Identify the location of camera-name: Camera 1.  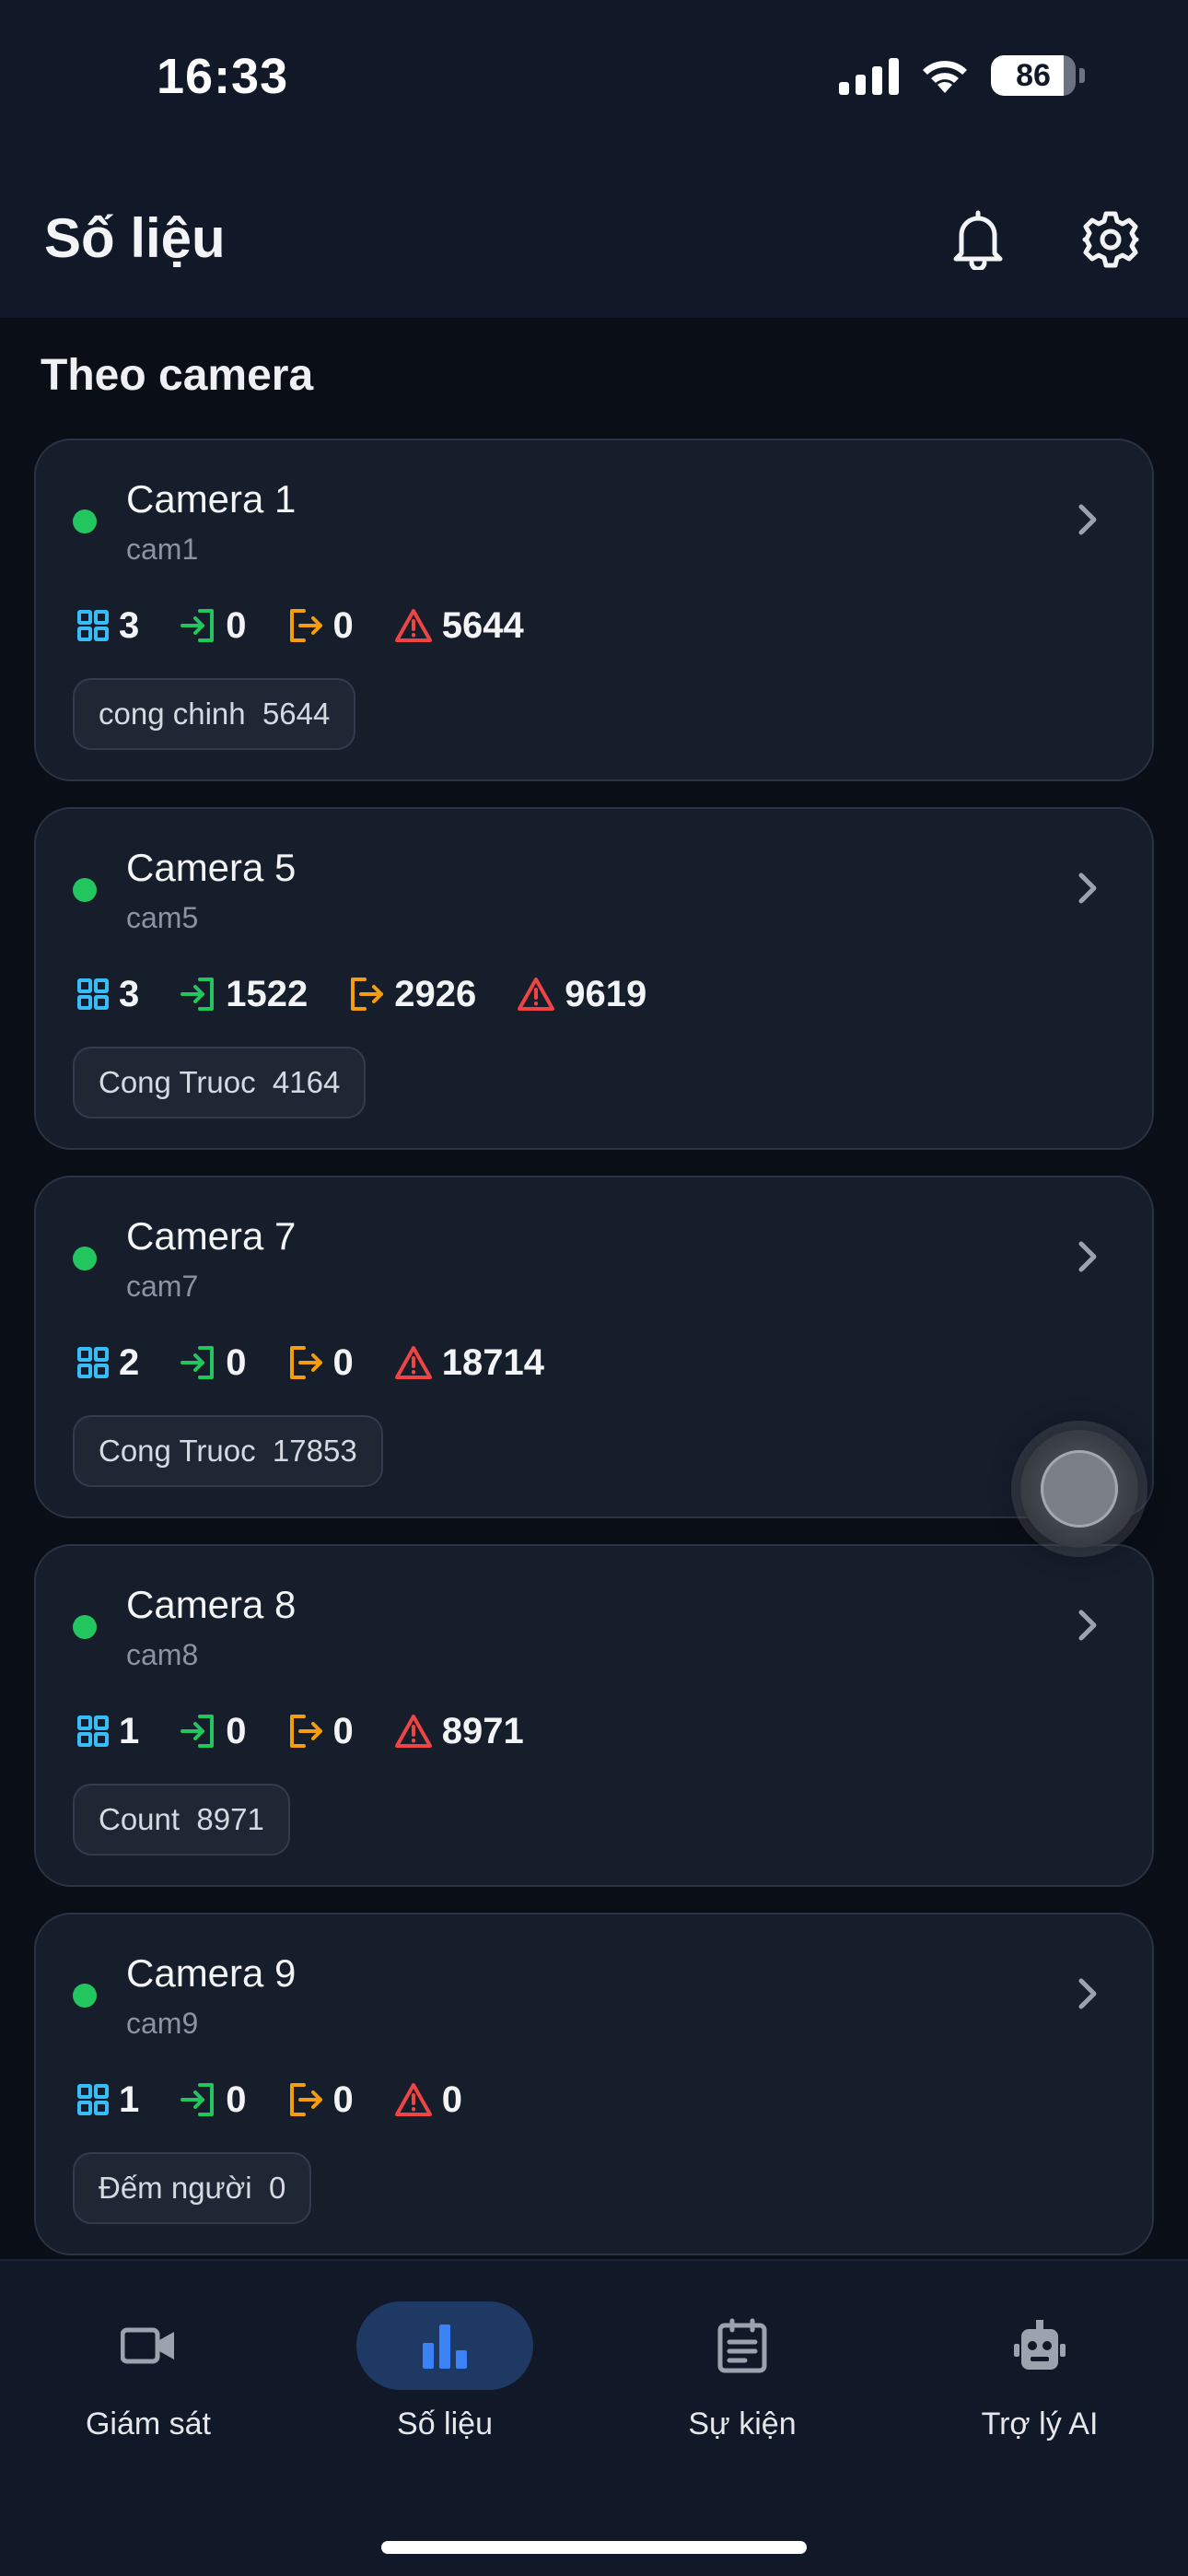
(211, 499).